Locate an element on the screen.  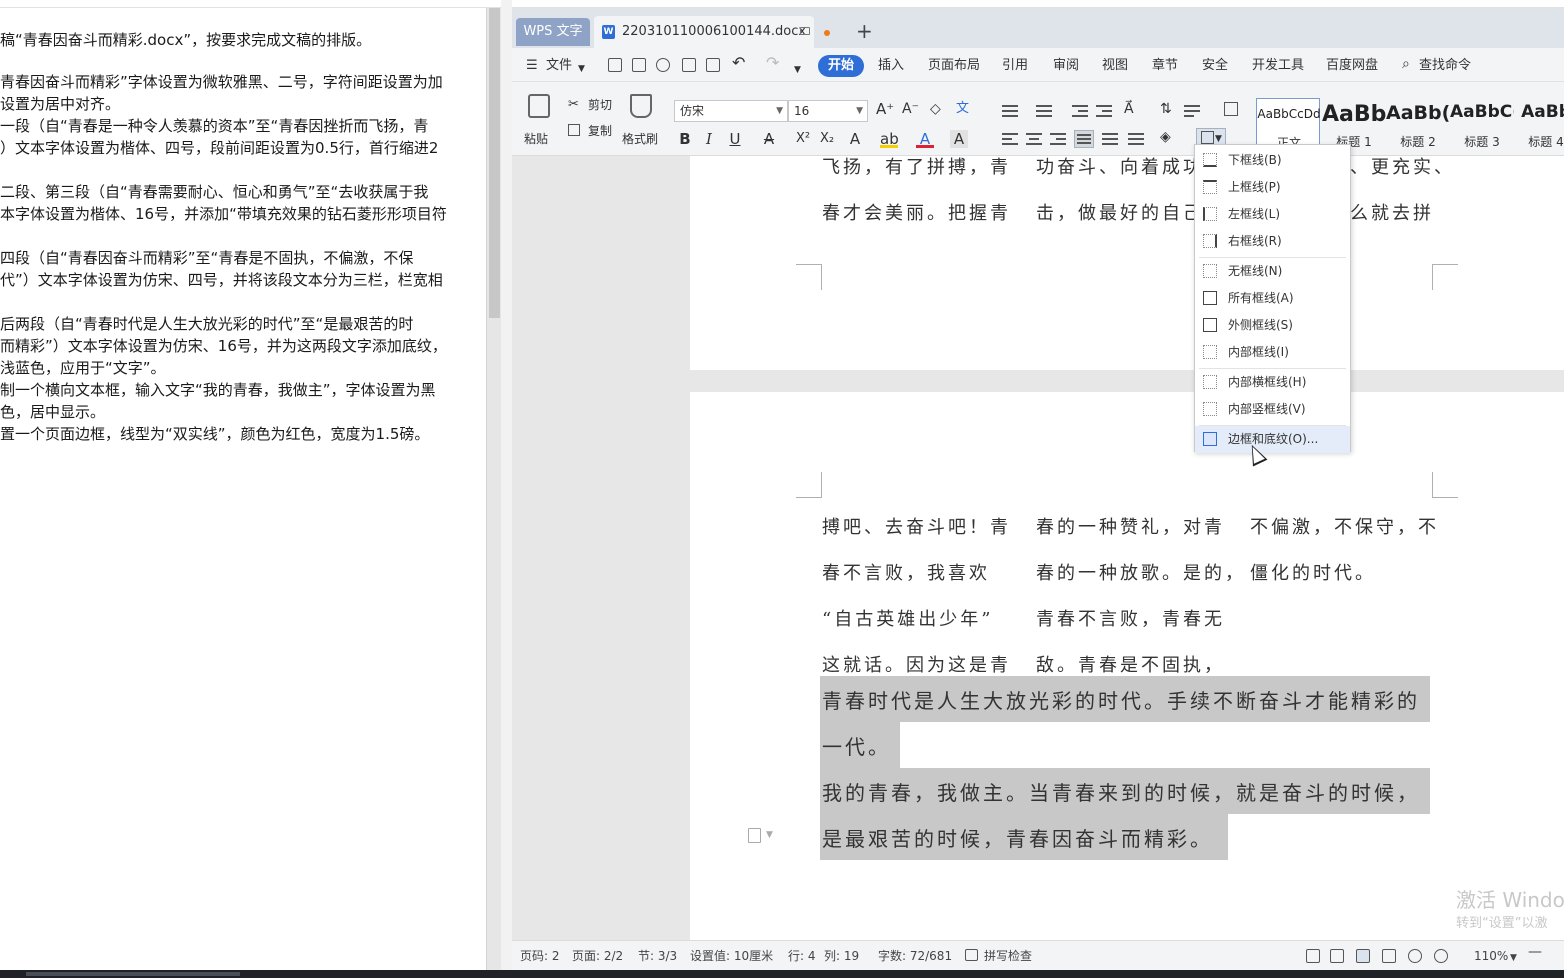
menu-chapter: 章节 is located at coordinates (1165, 66).